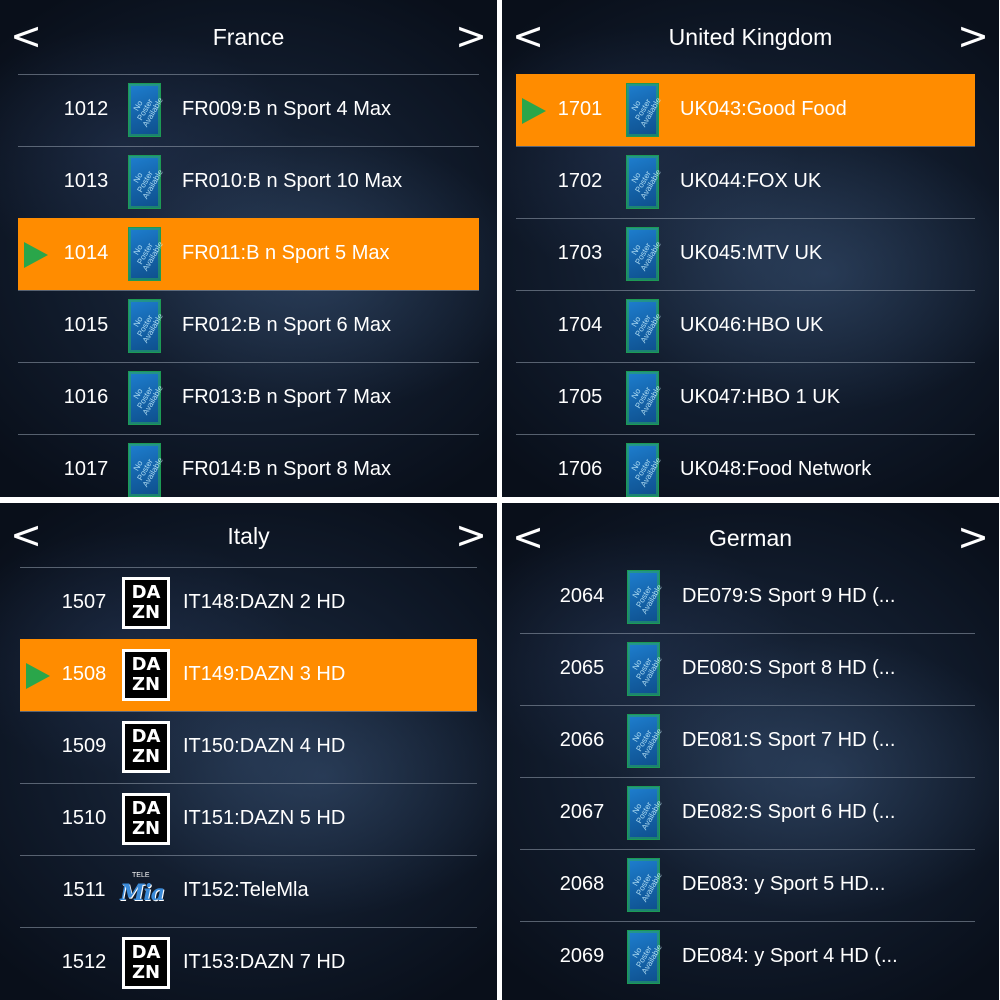 This screenshot has height=1000, width=1000. I want to click on panel-title: United Kingdom, so click(750, 37).